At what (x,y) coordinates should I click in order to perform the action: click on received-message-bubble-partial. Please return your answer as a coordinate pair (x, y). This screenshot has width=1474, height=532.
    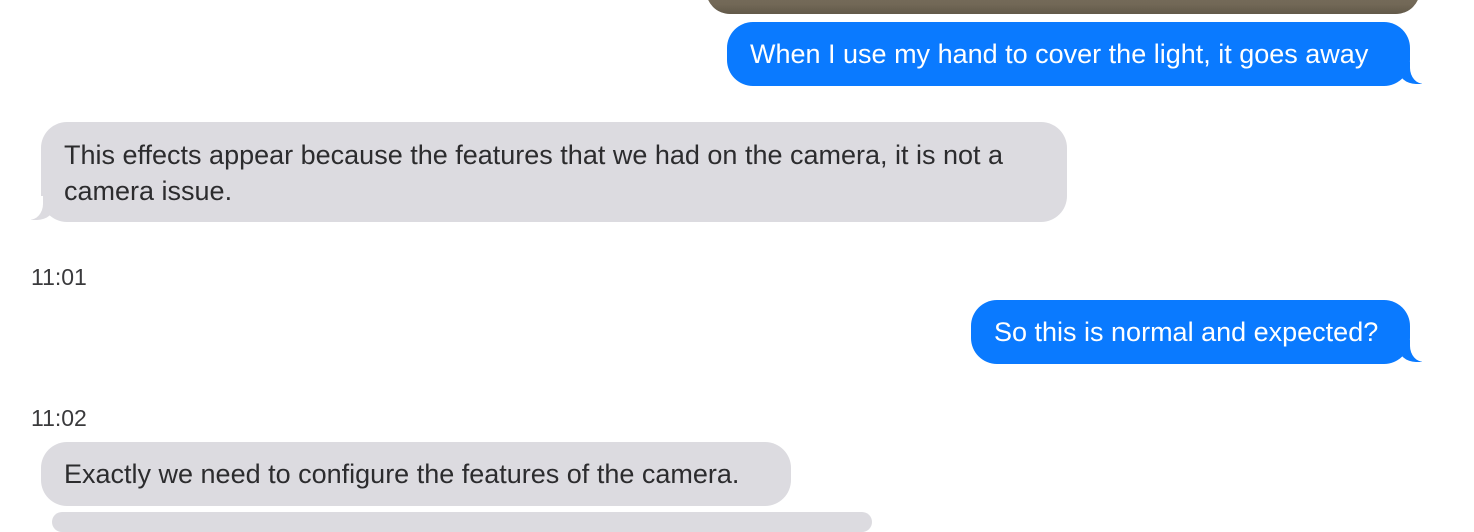
    Looking at the image, I should click on (462, 522).